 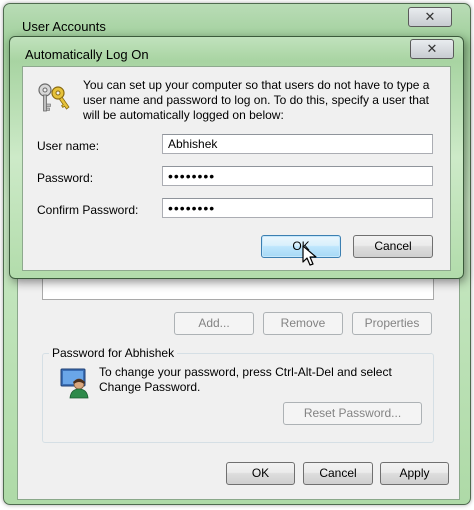 I want to click on window-title: User Accounts, so click(x=64, y=26).